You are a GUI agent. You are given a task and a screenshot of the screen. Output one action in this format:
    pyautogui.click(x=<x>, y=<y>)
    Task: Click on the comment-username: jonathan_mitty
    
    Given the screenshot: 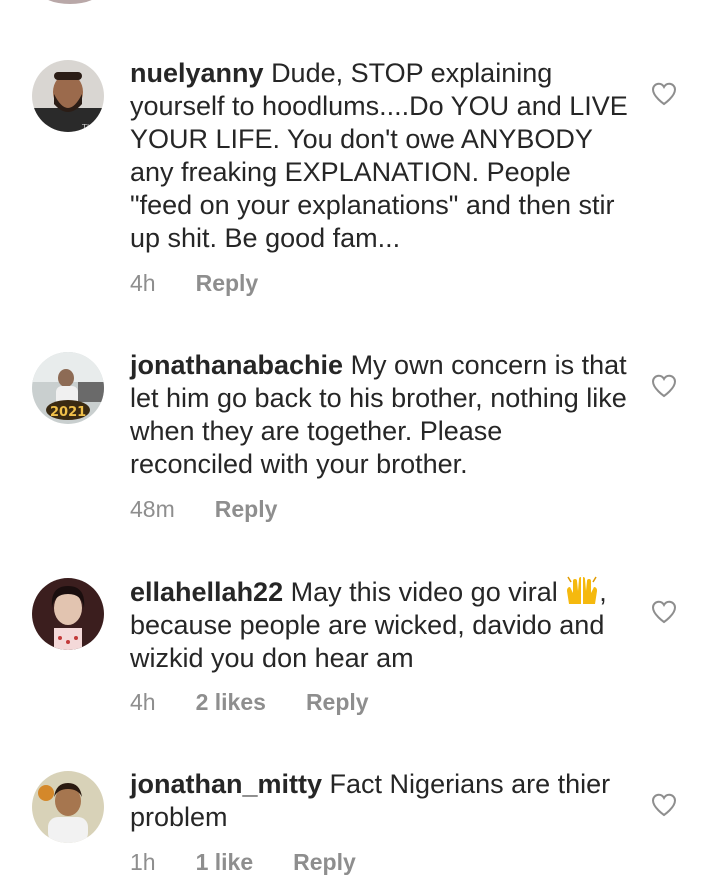 What is the action you would take?
    pyautogui.click(x=226, y=784)
    